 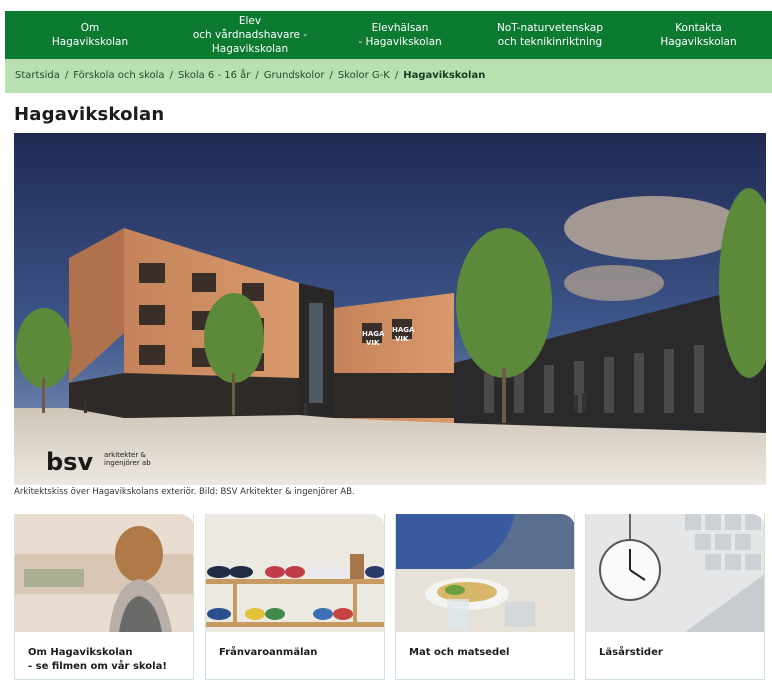 What do you see at coordinates (444, 75) in the screenshot?
I see `breadcrumb-current: Hagavikskolan` at bounding box center [444, 75].